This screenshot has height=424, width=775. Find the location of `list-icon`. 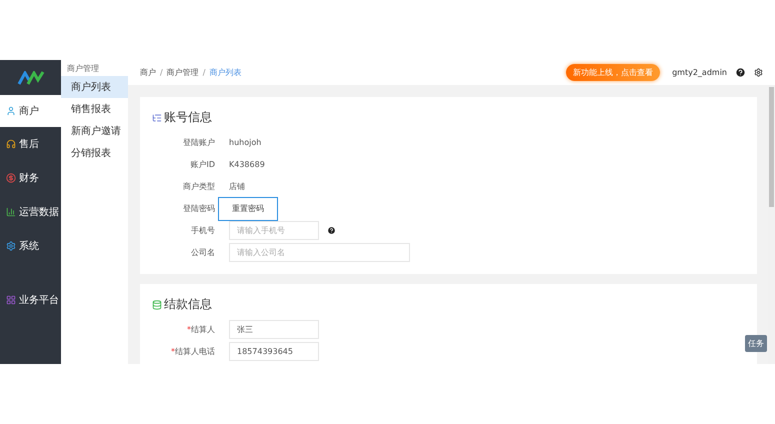

list-icon is located at coordinates (157, 117).